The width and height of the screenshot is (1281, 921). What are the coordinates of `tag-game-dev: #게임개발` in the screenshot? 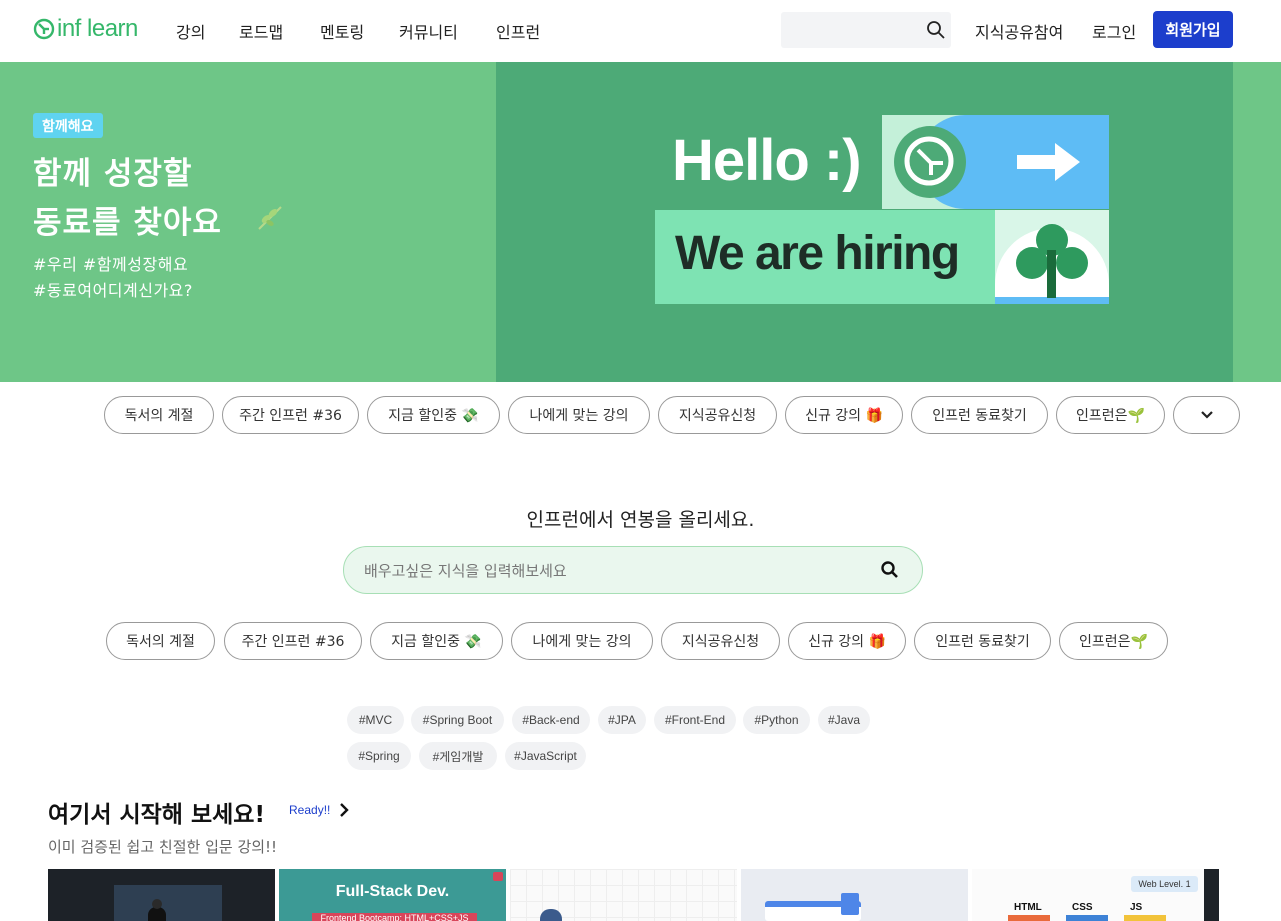 It's located at (458, 756).